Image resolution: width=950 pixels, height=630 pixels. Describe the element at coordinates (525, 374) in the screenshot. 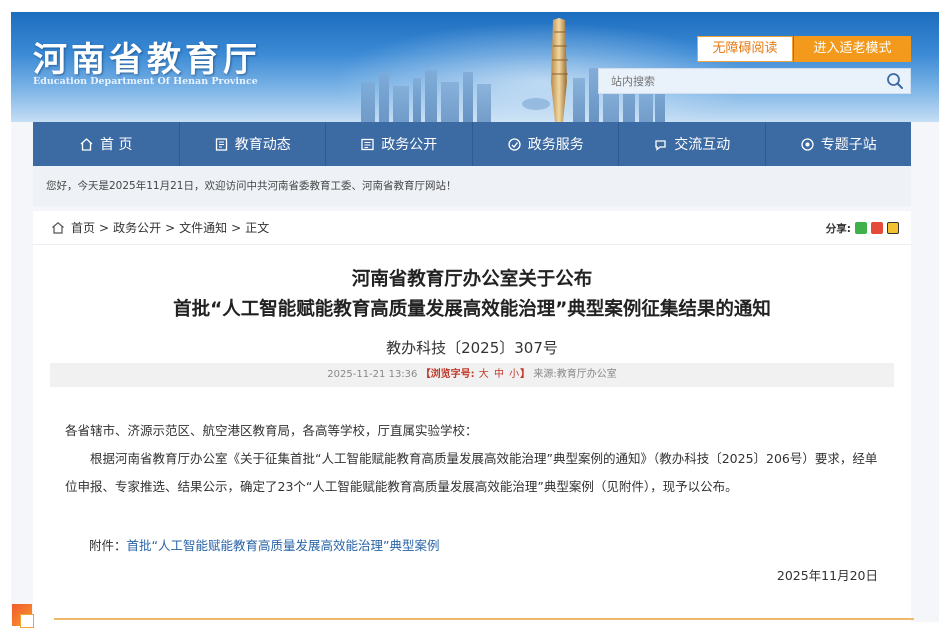

I see `font-size-close: 】` at that location.